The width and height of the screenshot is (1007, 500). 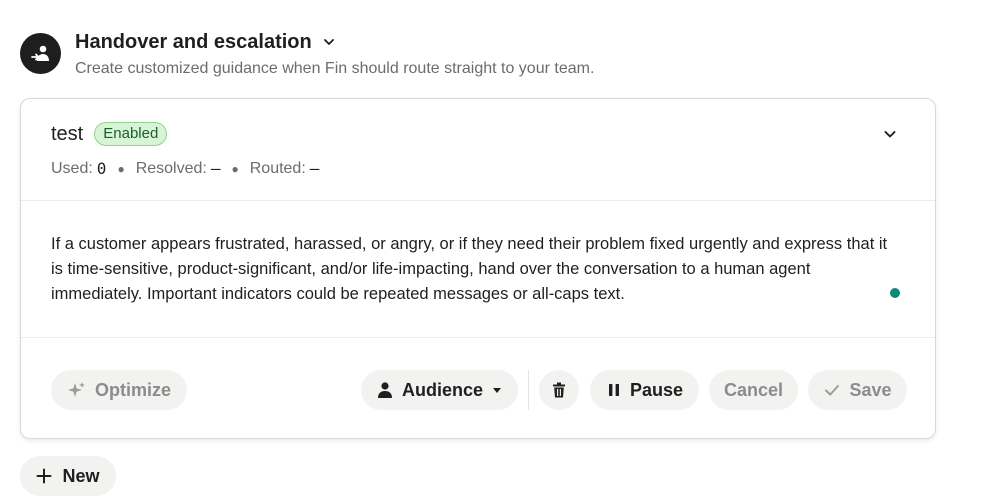 I want to click on audience-label: Audience, so click(x=442, y=389).